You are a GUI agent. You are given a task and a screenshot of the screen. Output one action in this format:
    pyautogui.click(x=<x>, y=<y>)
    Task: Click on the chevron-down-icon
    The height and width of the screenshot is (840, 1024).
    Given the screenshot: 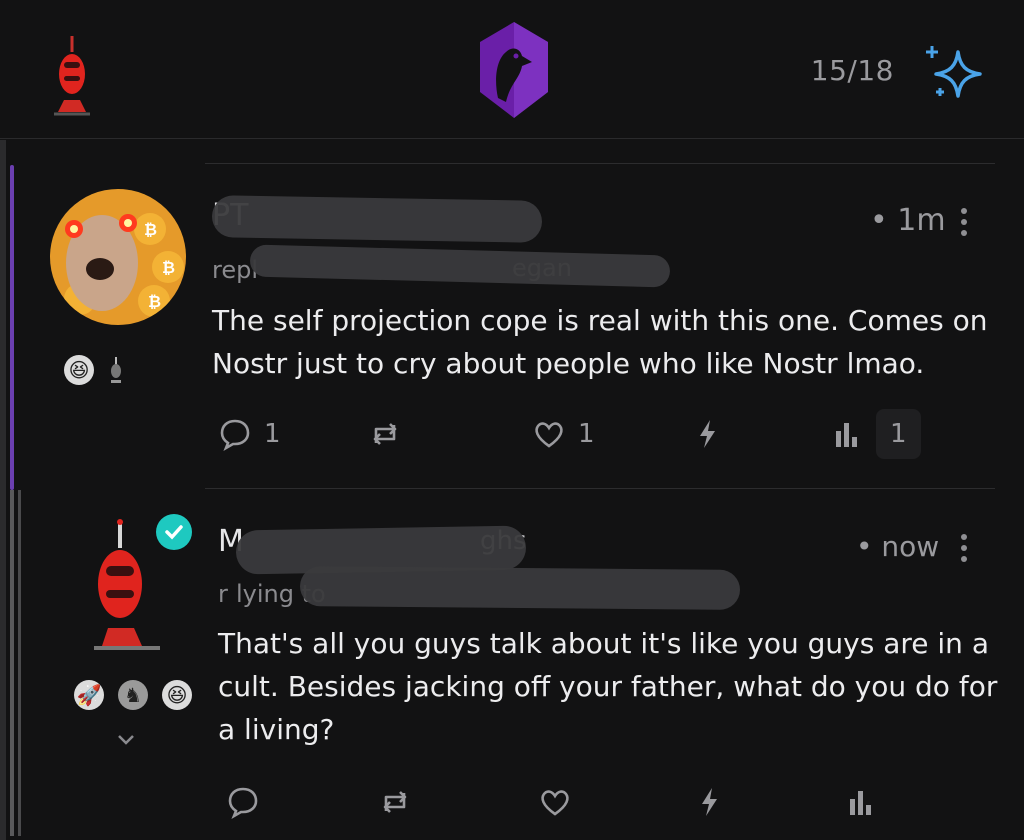 What is the action you would take?
    pyautogui.click(x=126, y=740)
    